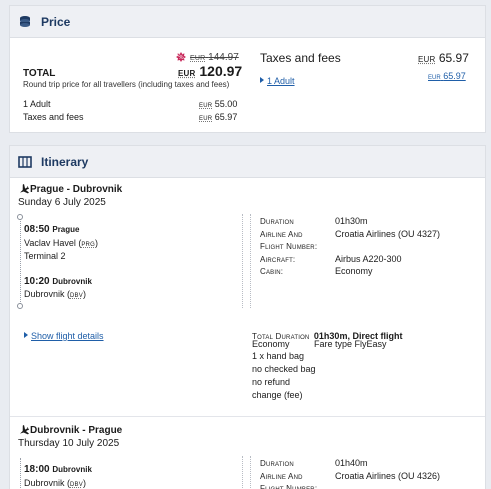 The image size is (491, 489). I want to click on leg2-center-divider, so click(250, 472).